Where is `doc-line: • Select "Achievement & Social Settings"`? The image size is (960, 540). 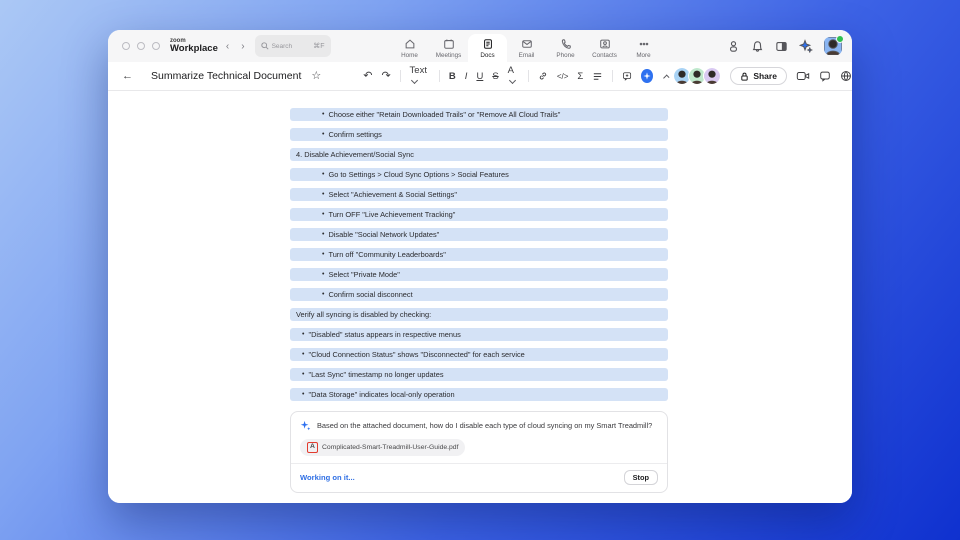
doc-line: • Select "Achievement & Social Settings" is located at coordinates (479, 194).